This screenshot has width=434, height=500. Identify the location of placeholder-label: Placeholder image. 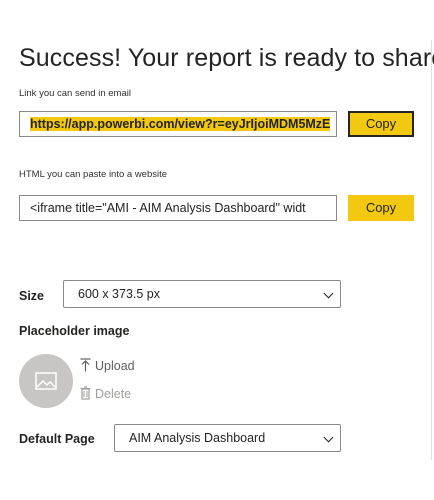
(74, 331).